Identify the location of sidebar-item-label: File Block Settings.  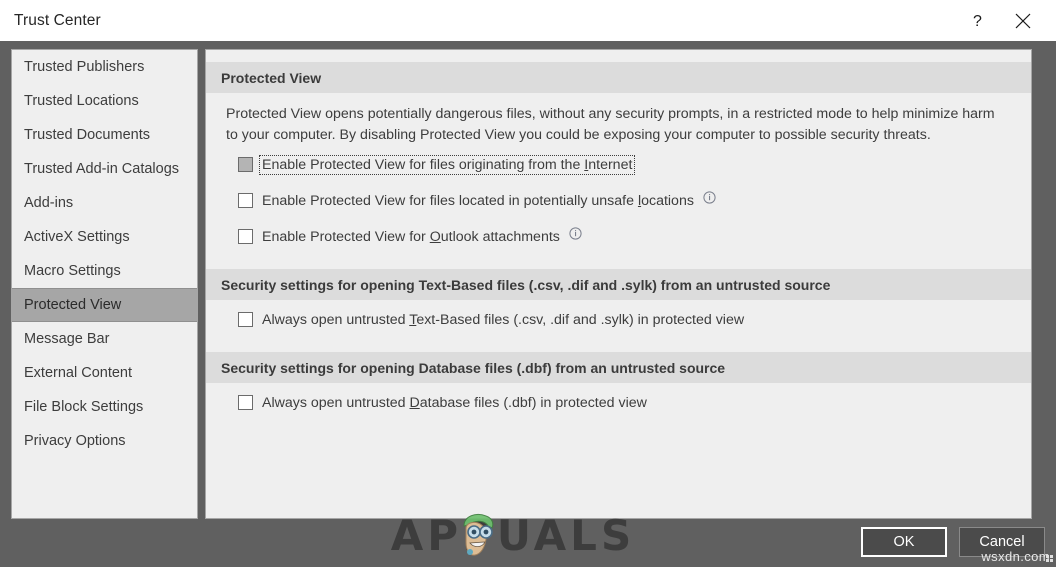
(84, 407).